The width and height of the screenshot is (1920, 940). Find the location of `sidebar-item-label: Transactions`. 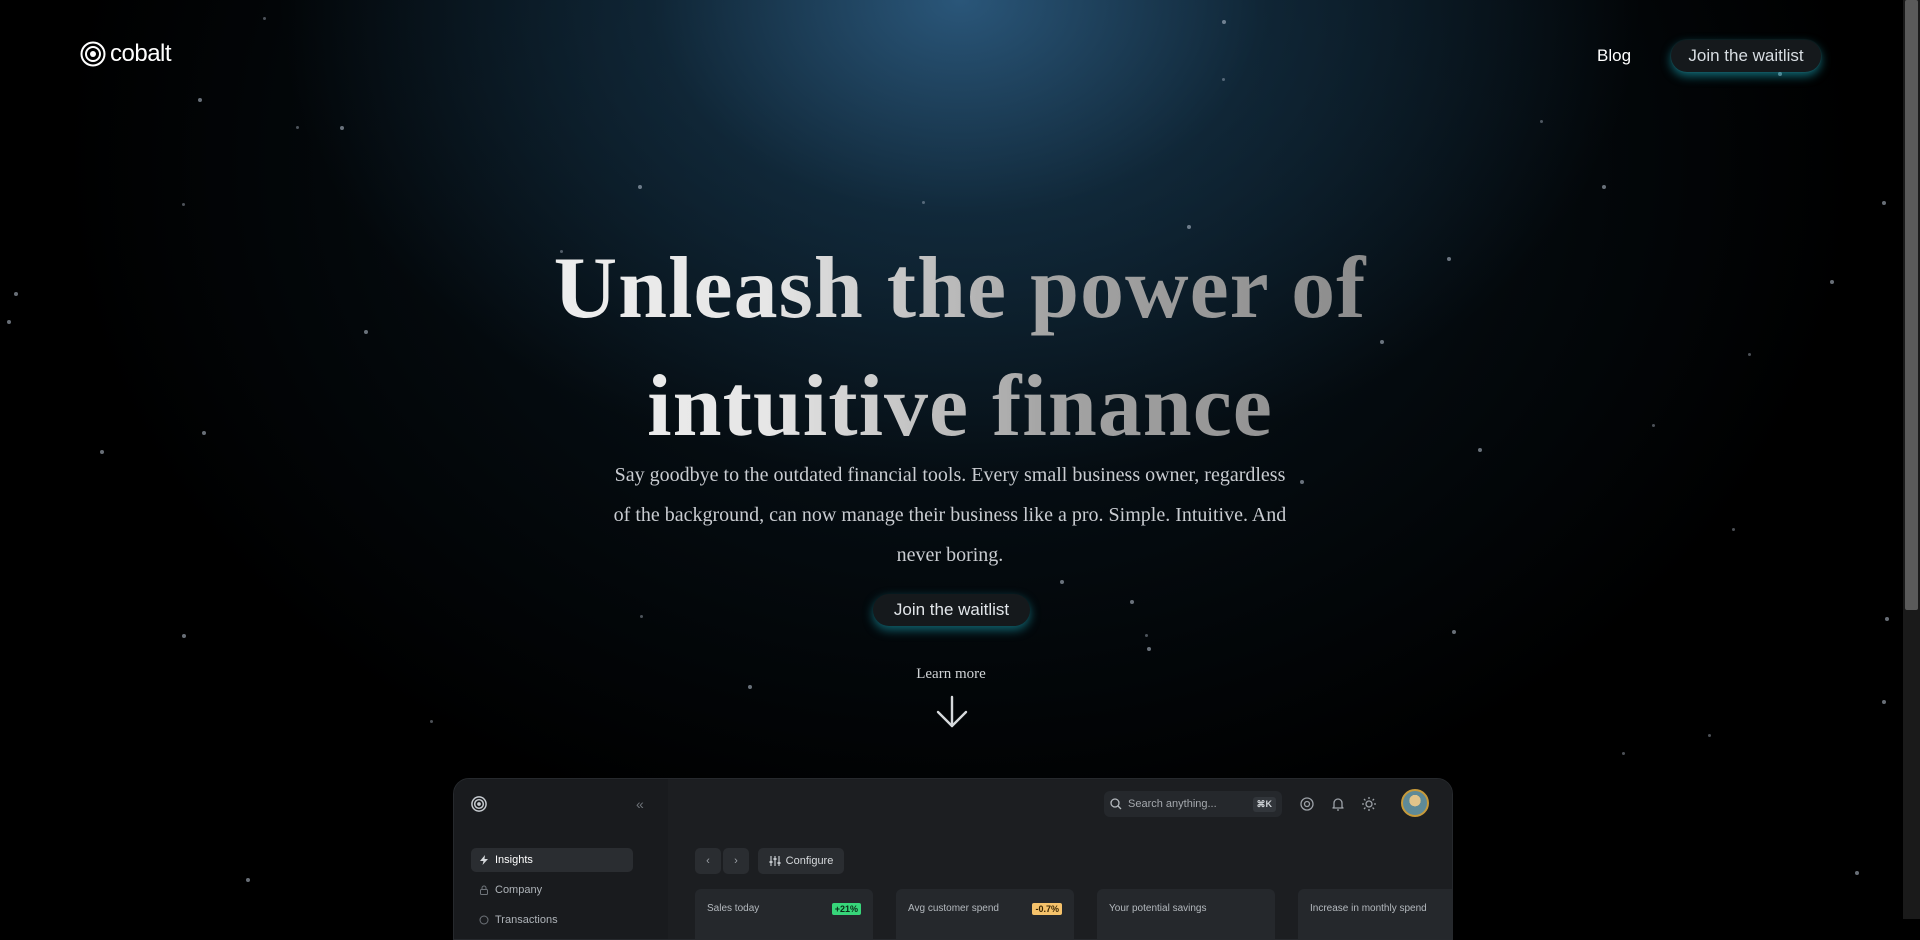

sidebar-item-label: Transactions is located at coordinates (526, 920).